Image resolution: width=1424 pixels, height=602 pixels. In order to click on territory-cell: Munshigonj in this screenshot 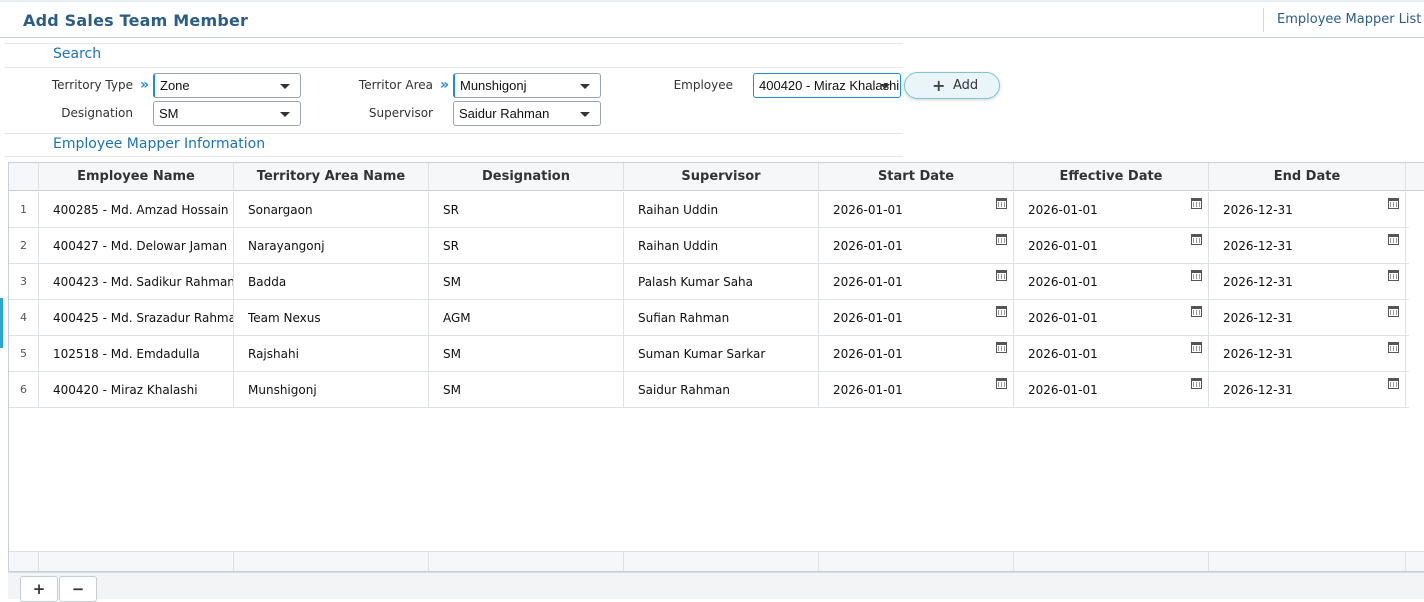, I will do `click(331, 389)`.